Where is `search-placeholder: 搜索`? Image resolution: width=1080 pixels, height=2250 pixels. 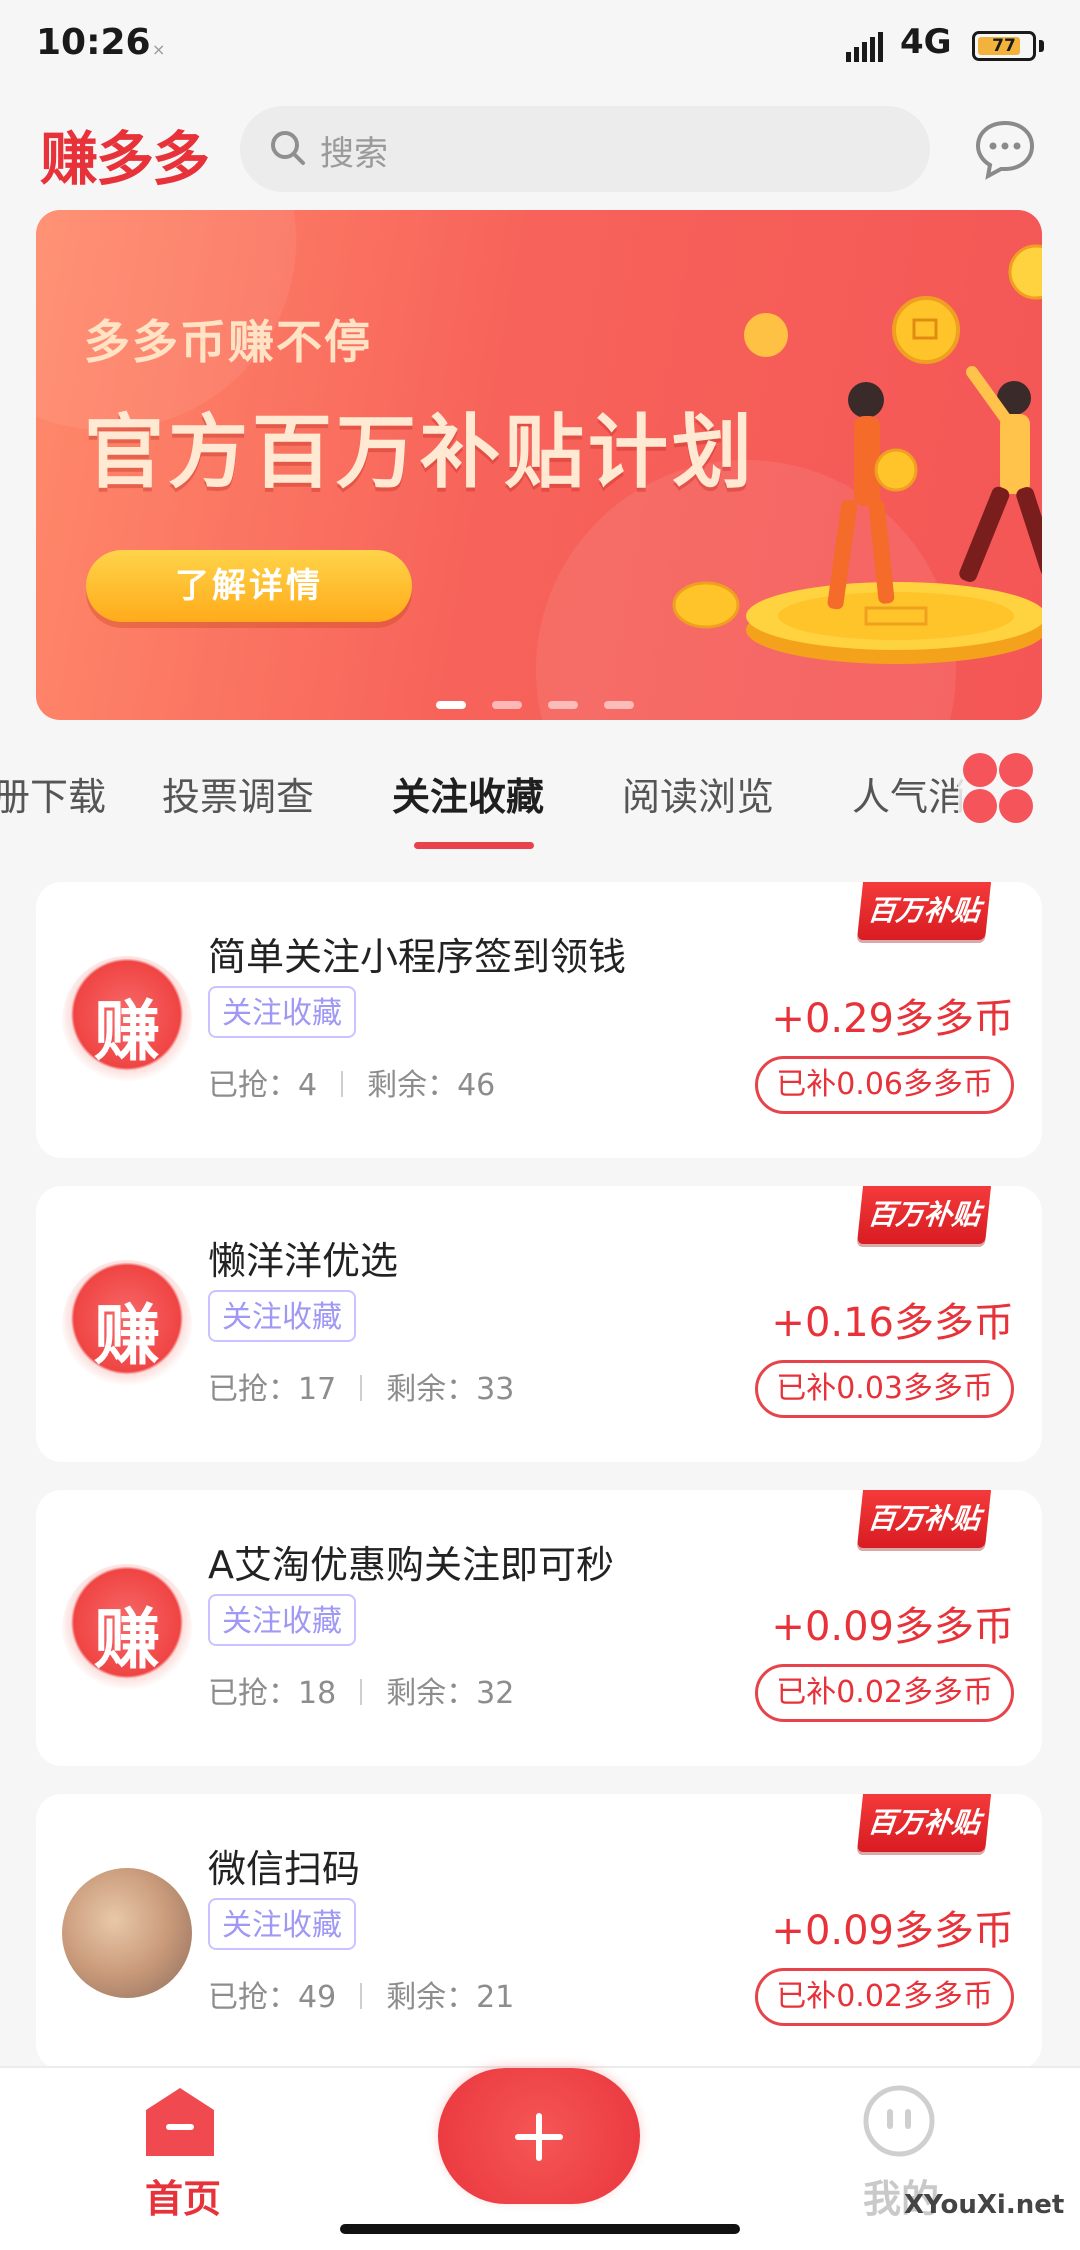
search-placeholder: 搜索 is located at coordinates (354, 154).